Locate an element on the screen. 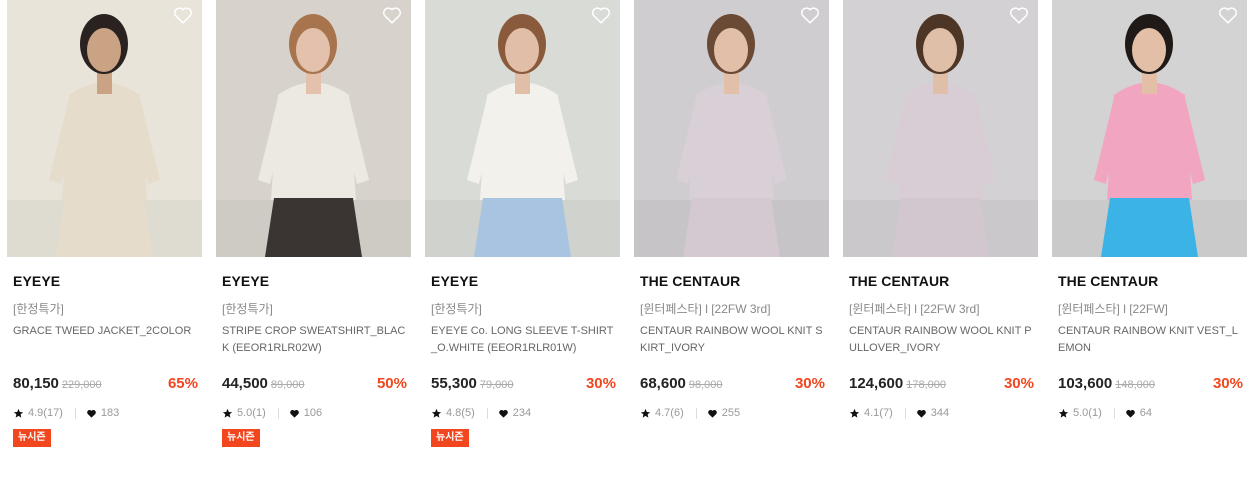 Image resolution: width=1250 pixels, height=477 pixels. sale-price: 80,150 is located at coordinates (36, 383).